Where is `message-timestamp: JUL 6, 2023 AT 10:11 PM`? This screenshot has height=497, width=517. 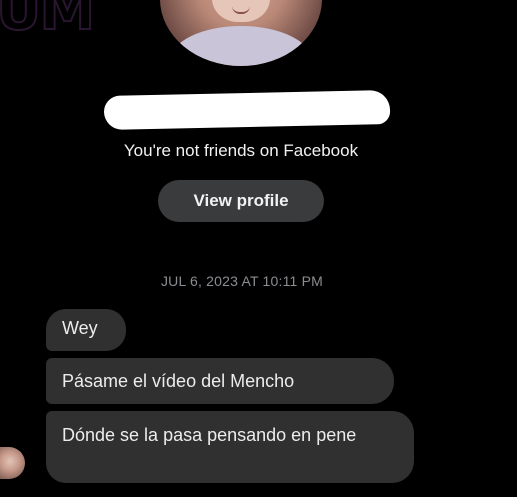
message-timestamp: JUL 6, 2023 AT 10:11 PM is located at coordinates (242, 281).